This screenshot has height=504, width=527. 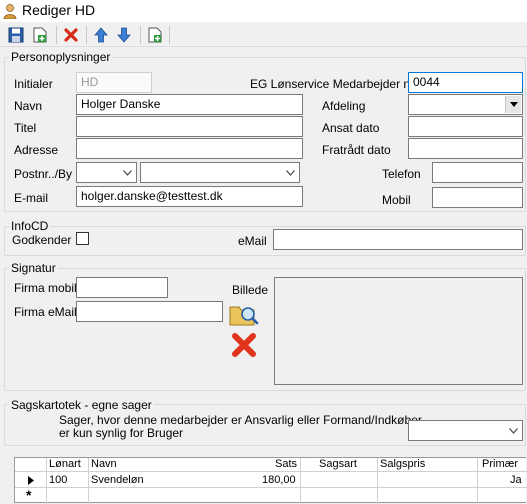 I want to click on godkender-label: Godkender, so click(x=42, y=240).